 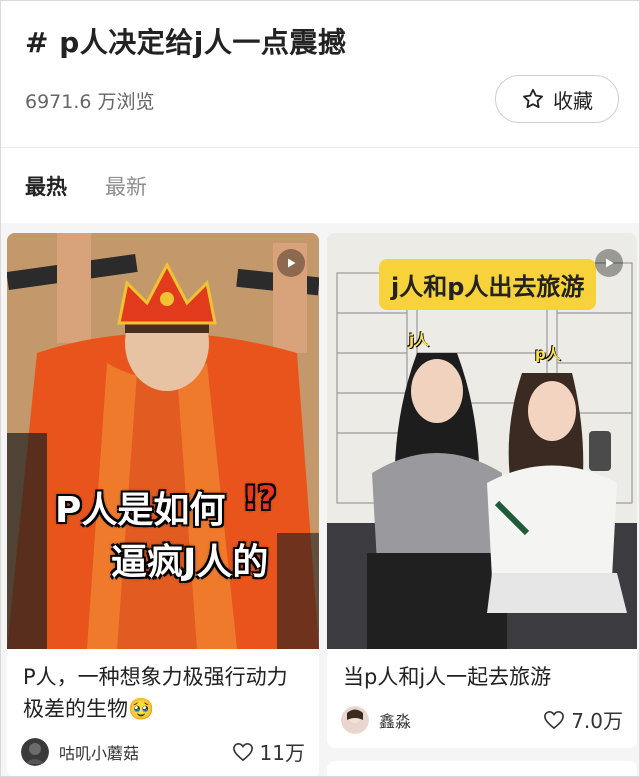 What do you see at coordinates (597, 721) in the screenshot?
I see `like-count: 7.0万` at bounding box center [597, 721].